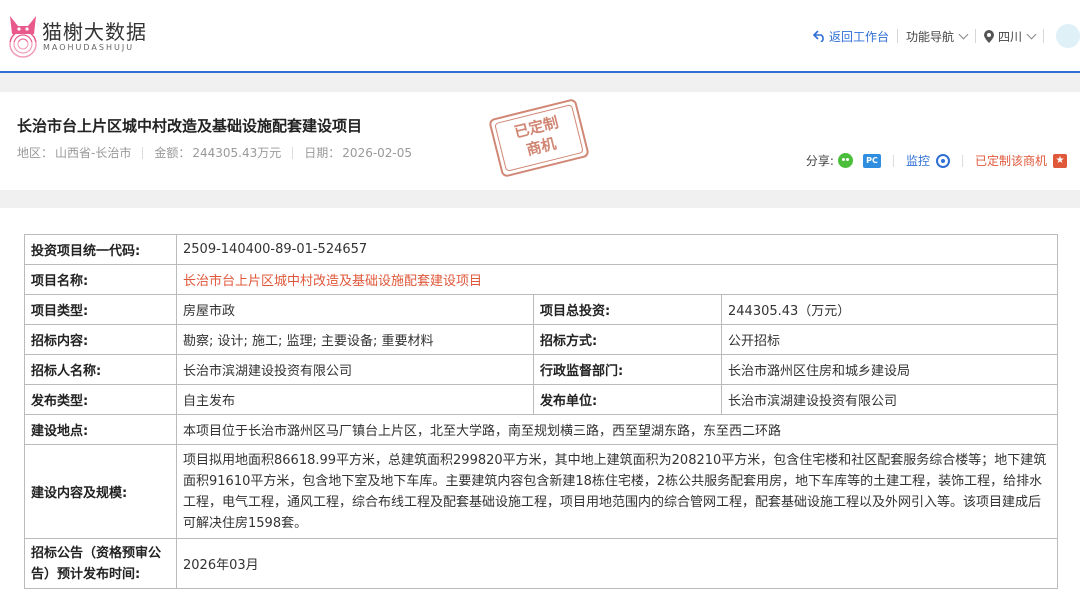 The width and height of the screenshot is (1080, 616). Describe the element at coordinates (627, 339) in the screenshot. I see `row-key: 招标方式:` at that location.